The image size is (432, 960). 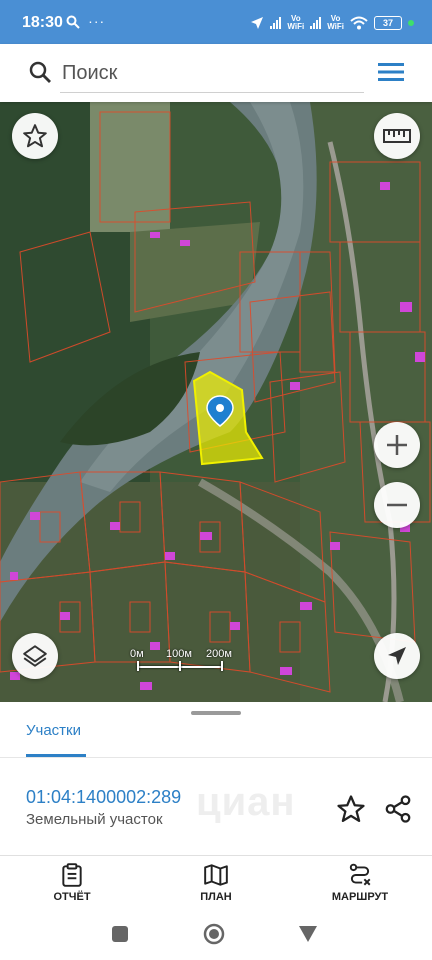 I want to click on menu-icon, so click(x=391, y=72).